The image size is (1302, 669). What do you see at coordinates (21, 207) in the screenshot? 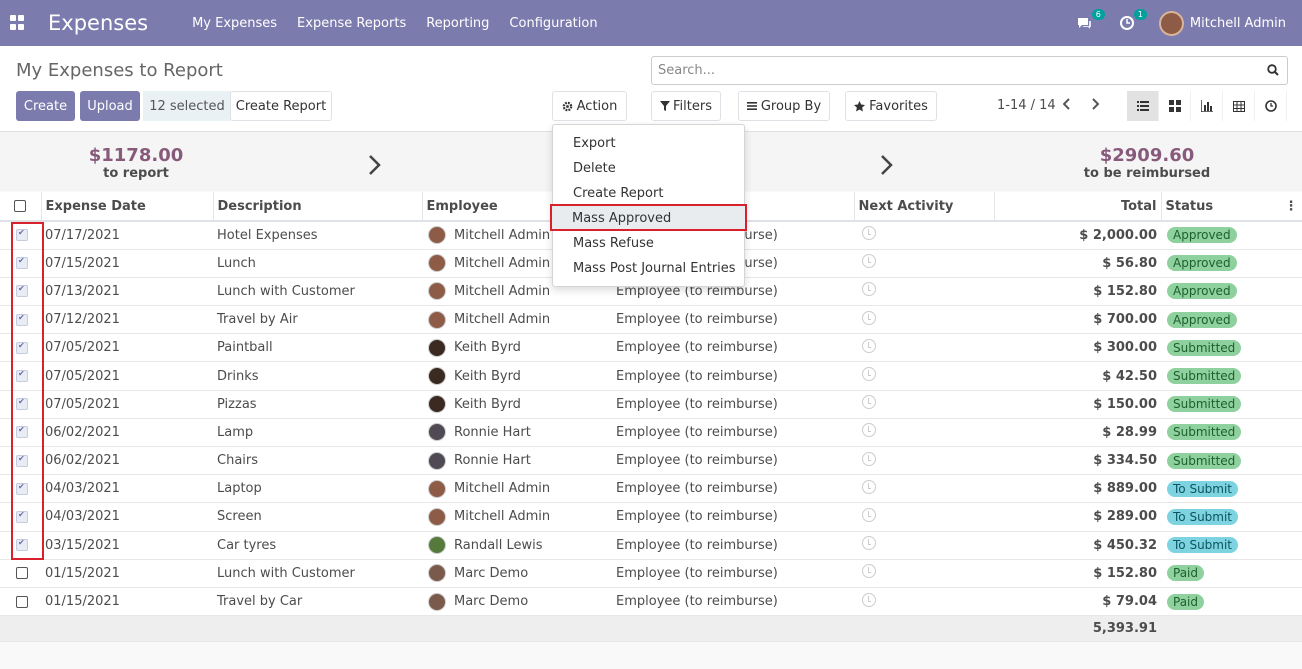
I see `select-all-checkbox` at bounding box center [21, 207].